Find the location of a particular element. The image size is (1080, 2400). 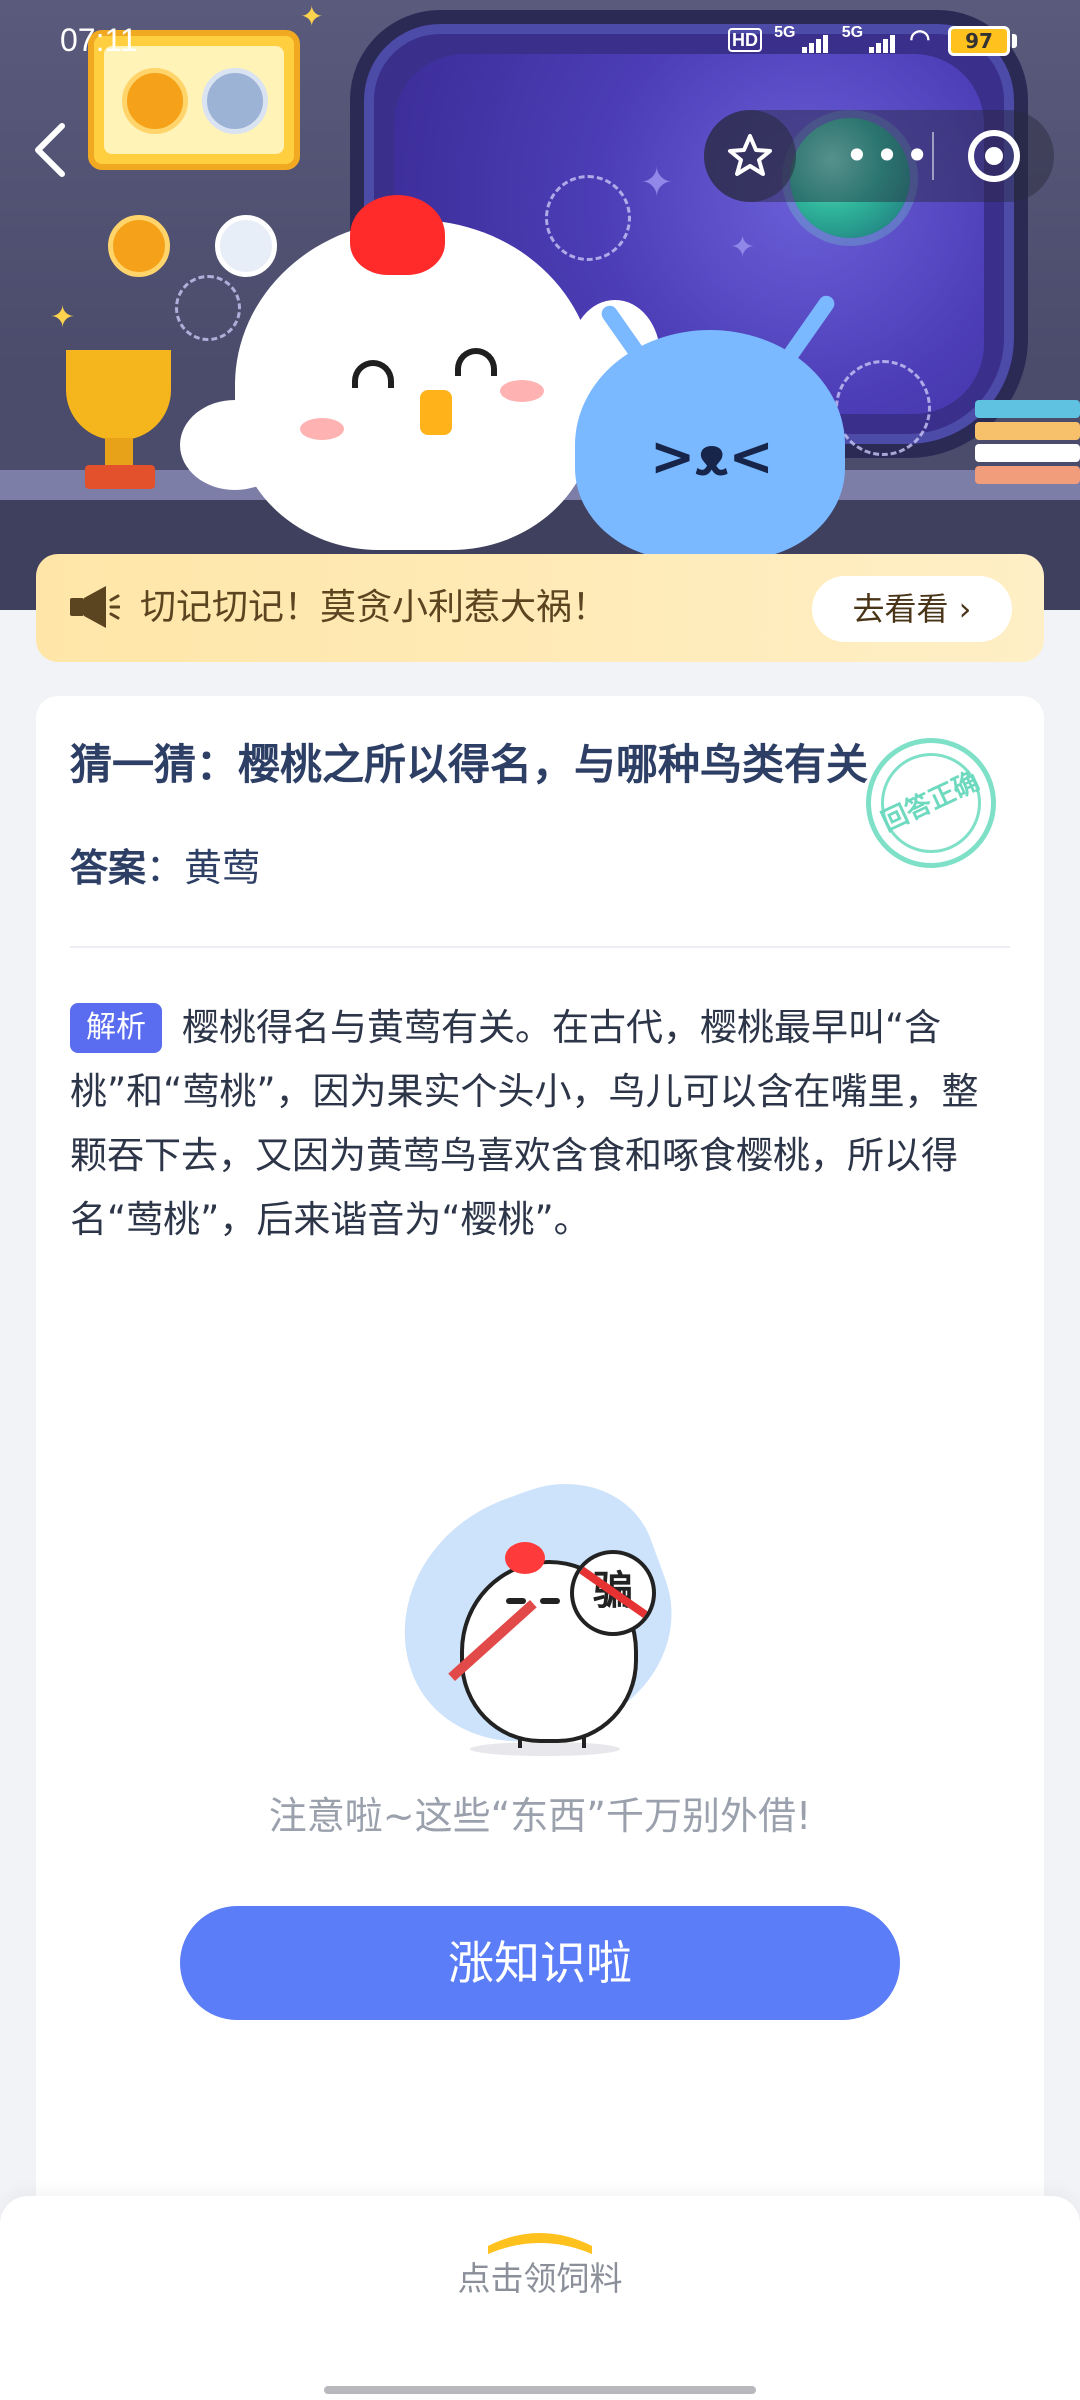

notice-text: 切记切记！莫贪小利惹大祸！ is located at coordinates (374, 607).